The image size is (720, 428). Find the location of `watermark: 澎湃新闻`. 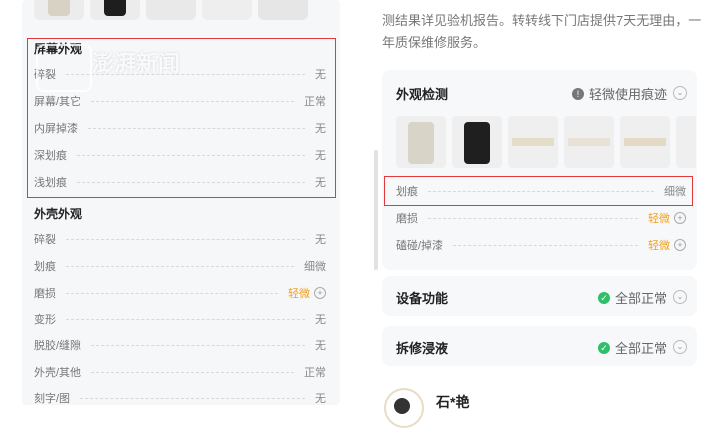

watermark: 澎湃新闻 is located at coordinates (136, 63).